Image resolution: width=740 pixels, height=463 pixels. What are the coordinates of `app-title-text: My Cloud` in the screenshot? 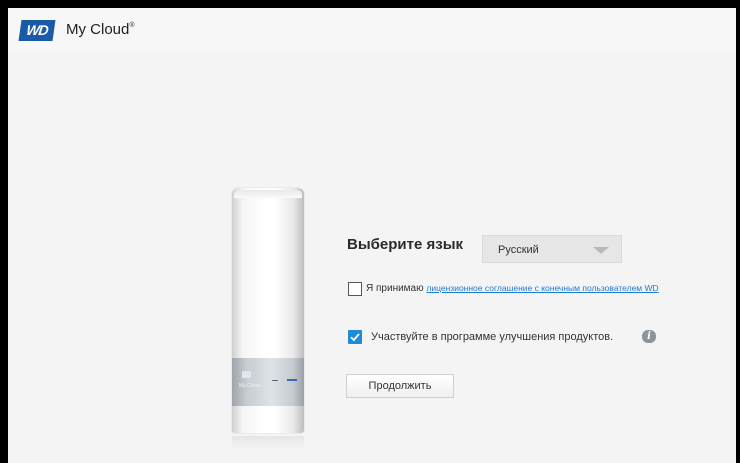 It's located at (98, 29).